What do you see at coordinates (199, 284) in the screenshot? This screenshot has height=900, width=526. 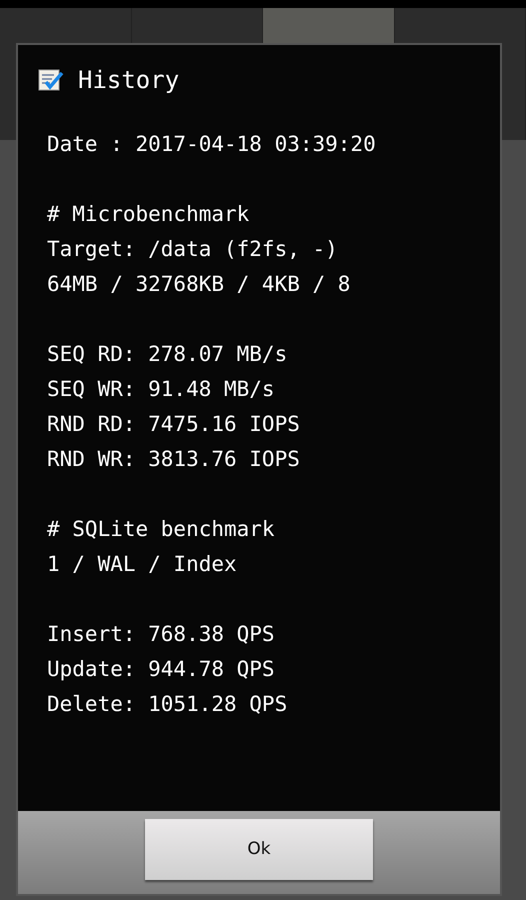 I see `result-line: 64MB / 32768KB / 4KB / 8` at bounding box center [199, 284].